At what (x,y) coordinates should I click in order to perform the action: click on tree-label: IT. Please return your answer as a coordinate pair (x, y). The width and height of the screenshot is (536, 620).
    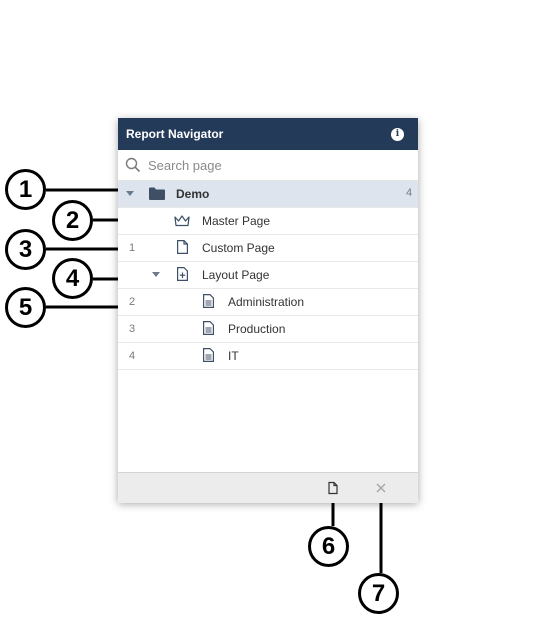
    Looking at the image, I should click on (233, 356).